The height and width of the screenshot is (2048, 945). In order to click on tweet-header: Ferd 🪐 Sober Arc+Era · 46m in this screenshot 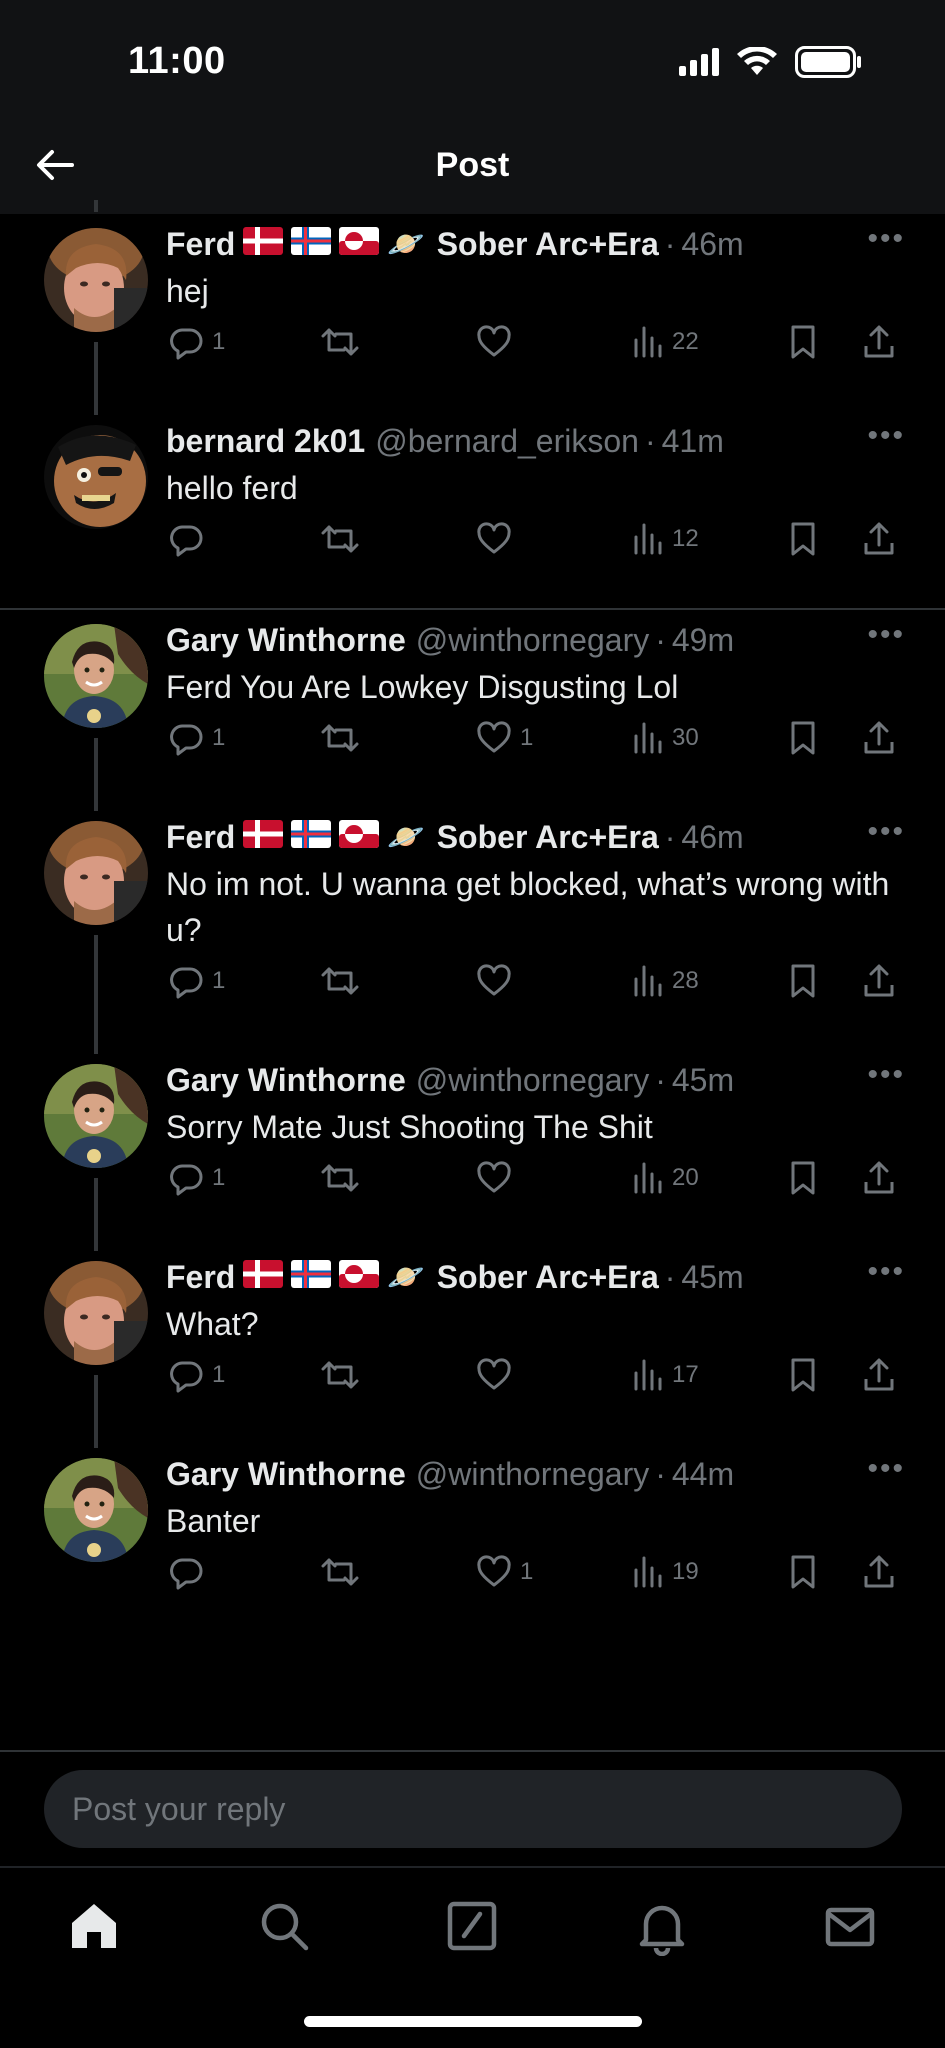, I will do `click(535, 837)`.